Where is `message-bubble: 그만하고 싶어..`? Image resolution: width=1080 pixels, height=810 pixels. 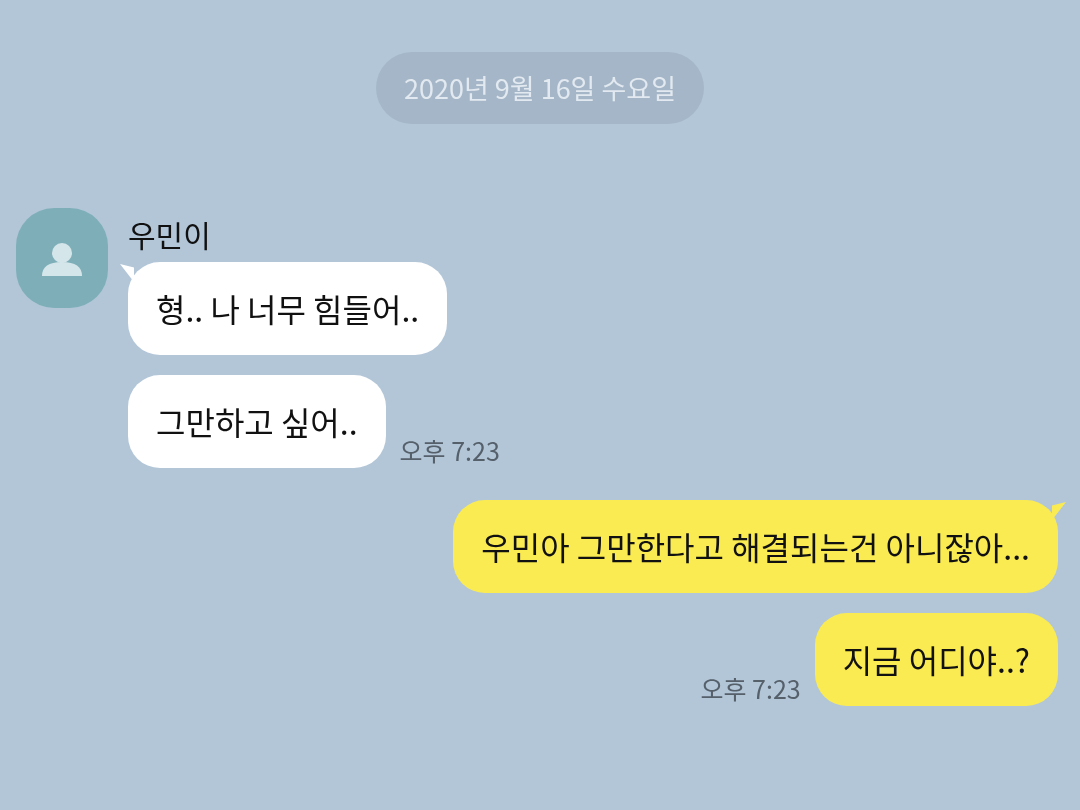
message-bubble: 그만하고 싶어.. is located at coordinates (257, 421).